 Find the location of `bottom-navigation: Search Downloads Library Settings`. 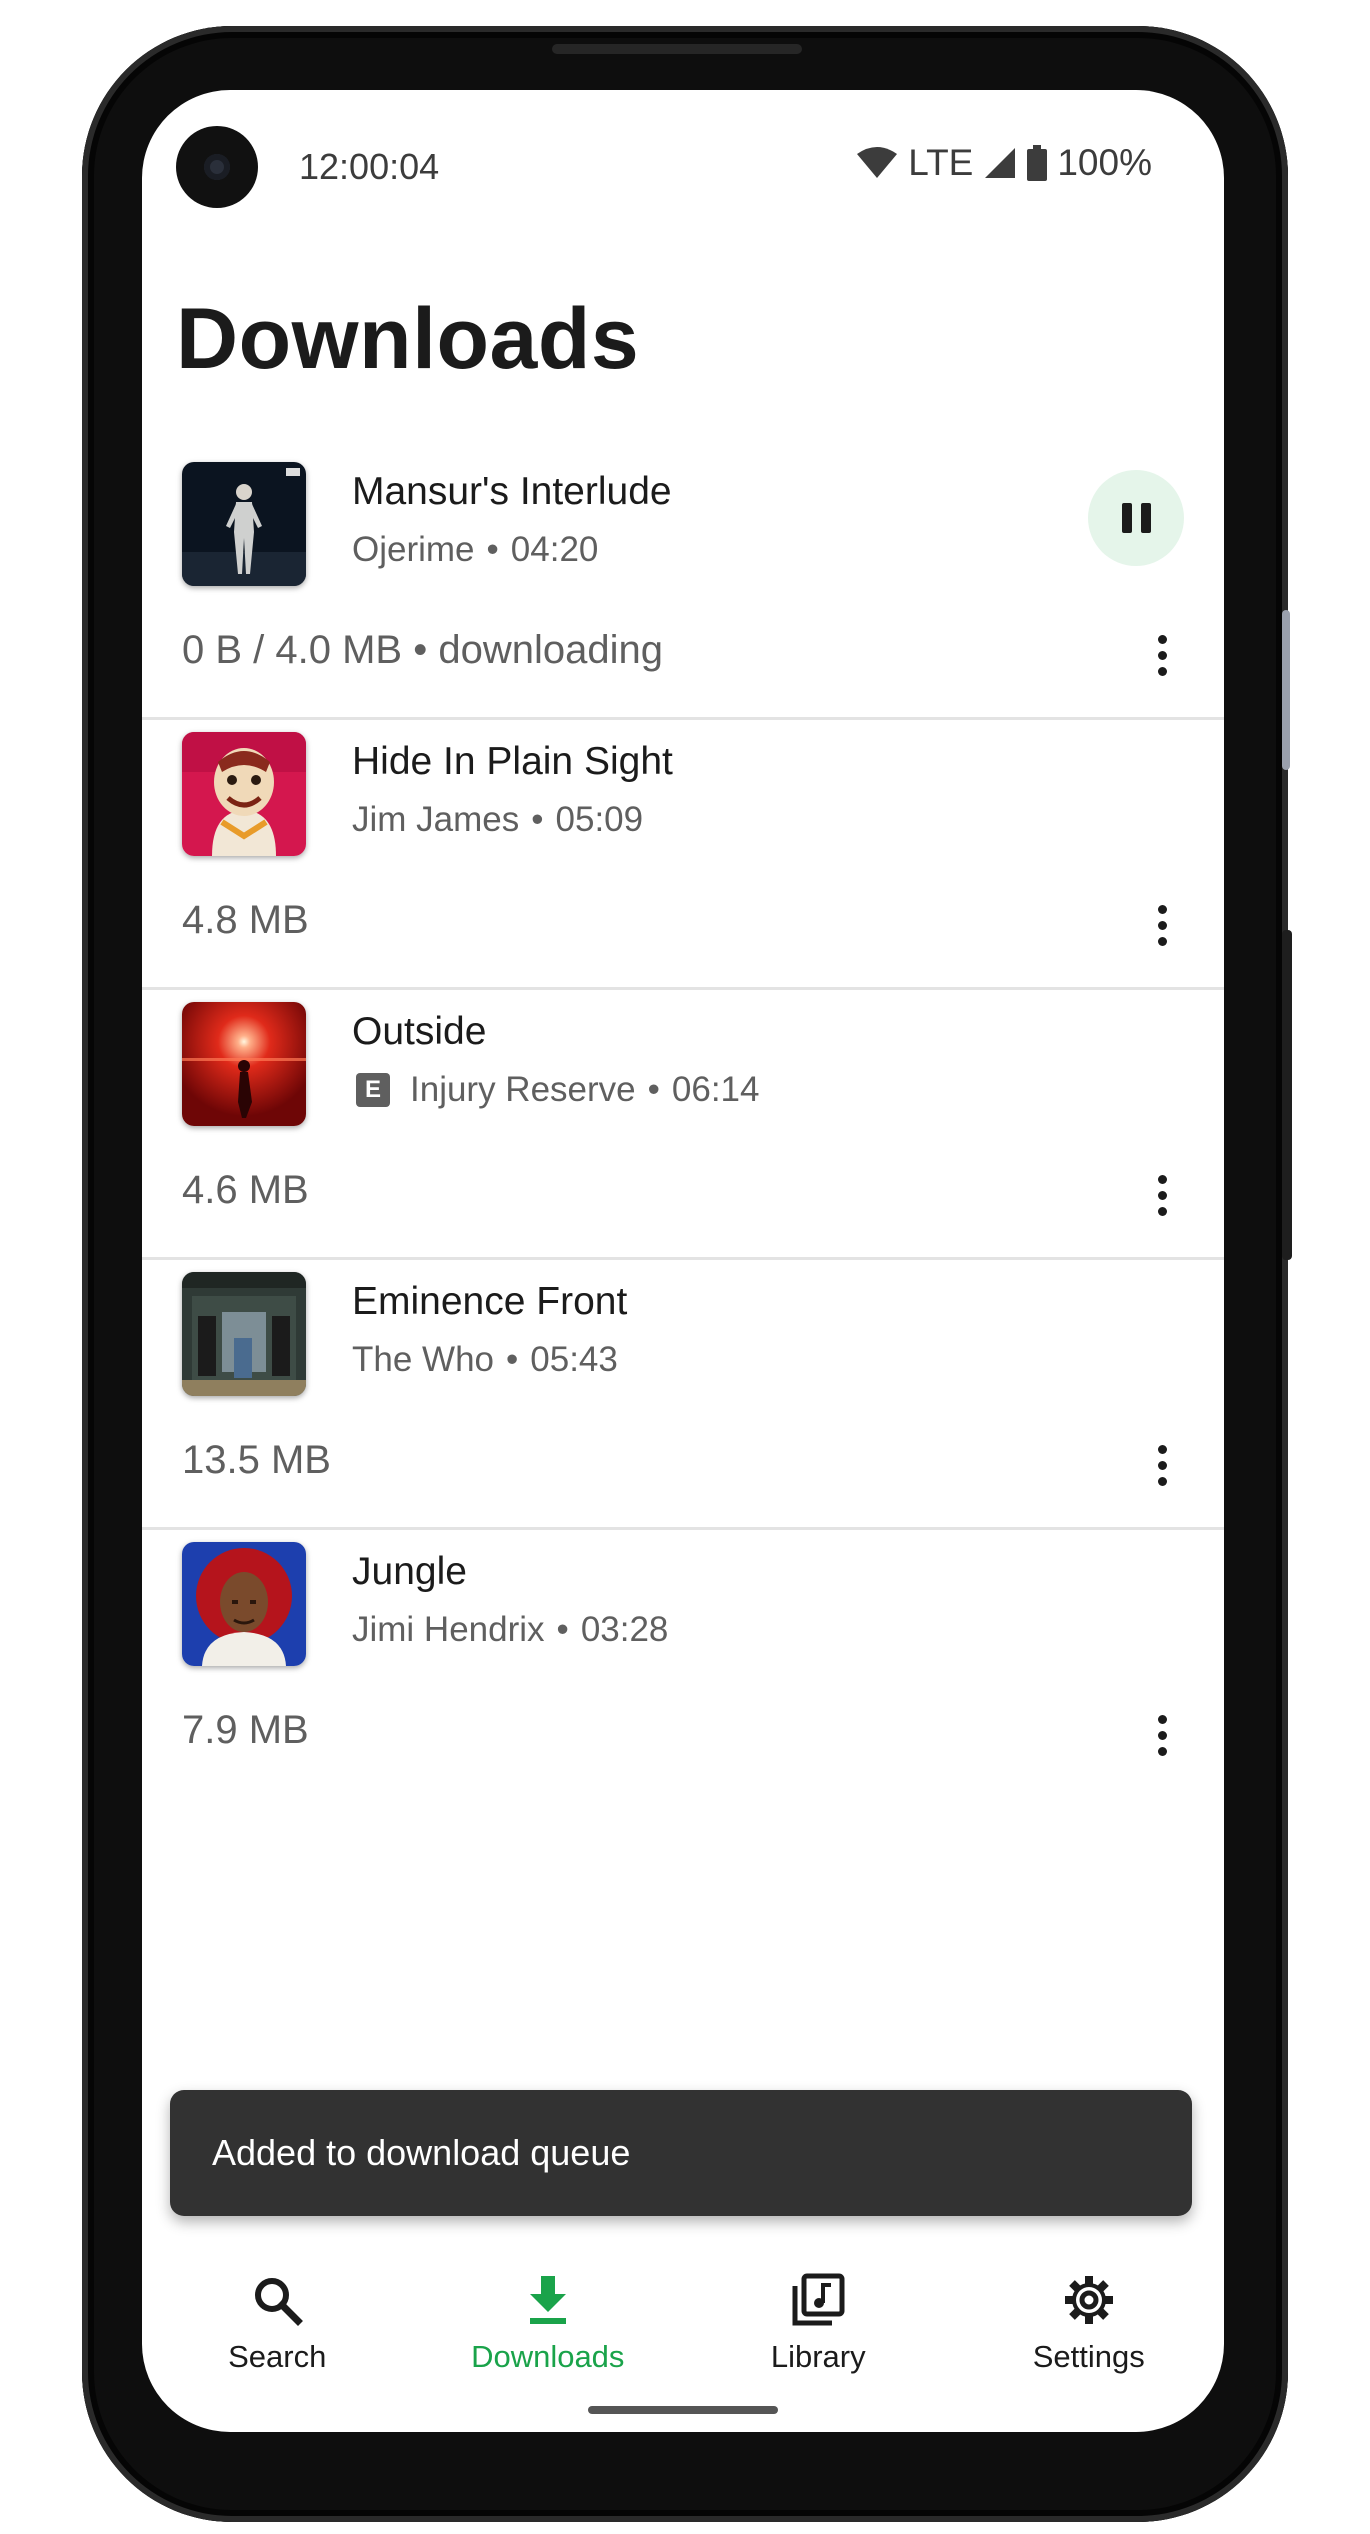

bottom-navigation: Search Downloads Library Settings is located at coordinates (683, 2330).